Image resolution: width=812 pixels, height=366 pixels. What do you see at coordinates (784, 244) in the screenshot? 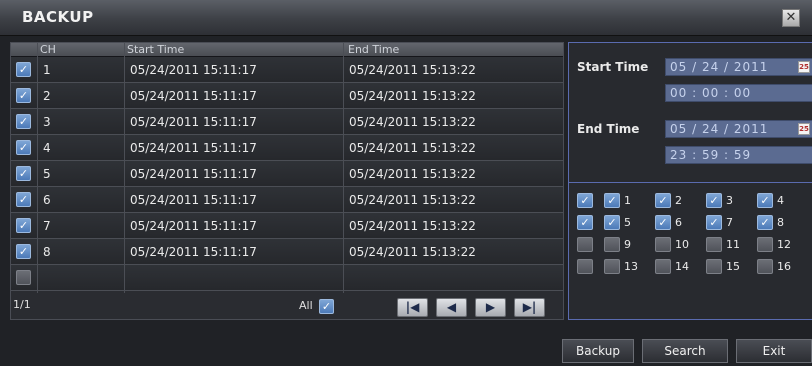
I see `channel-number: 12` at bounding box center [784, 244].